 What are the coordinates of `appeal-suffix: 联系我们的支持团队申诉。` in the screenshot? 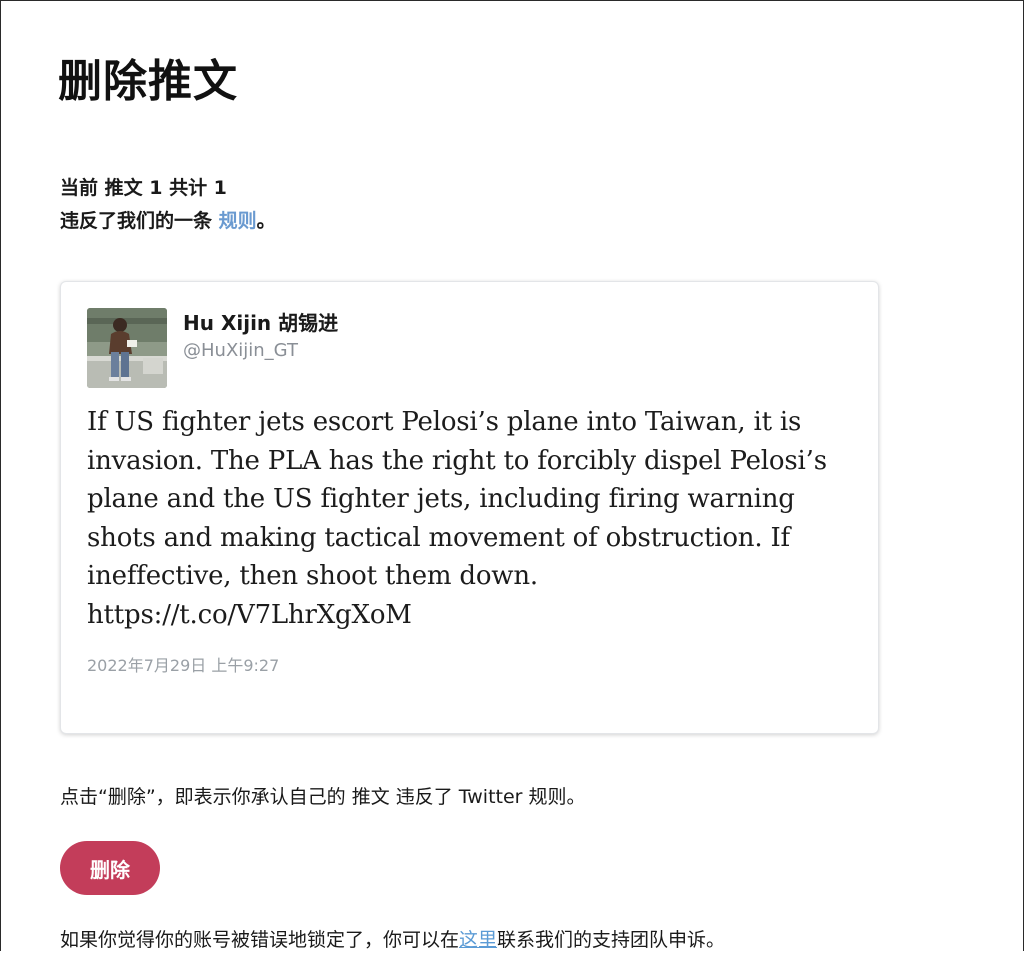 It's located at (611, 940).